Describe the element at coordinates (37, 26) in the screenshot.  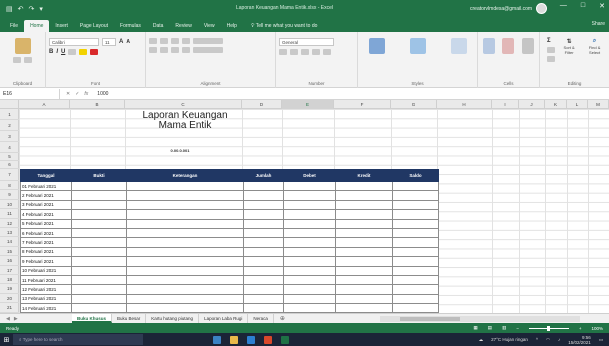
I see `tab-home: Home` at that location.